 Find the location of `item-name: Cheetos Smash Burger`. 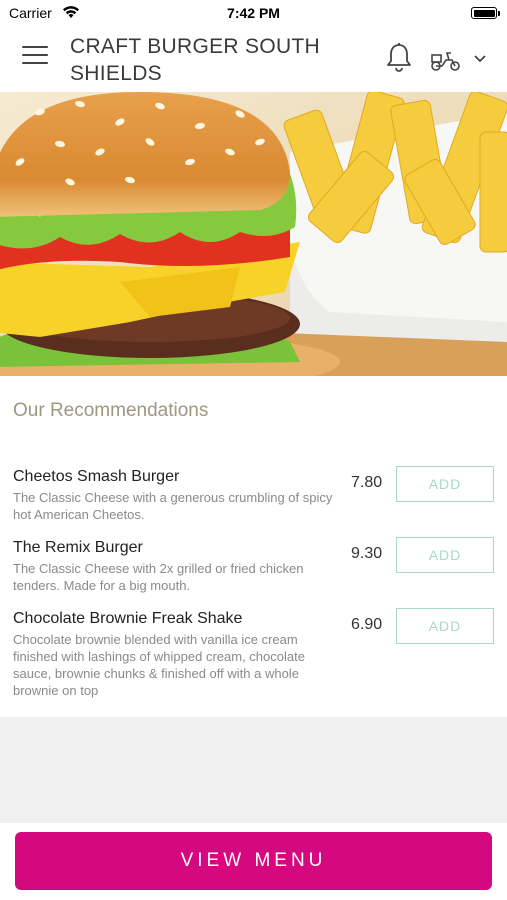

item-name: Cheetos Smash Burger is located at coordinates (96, 476).